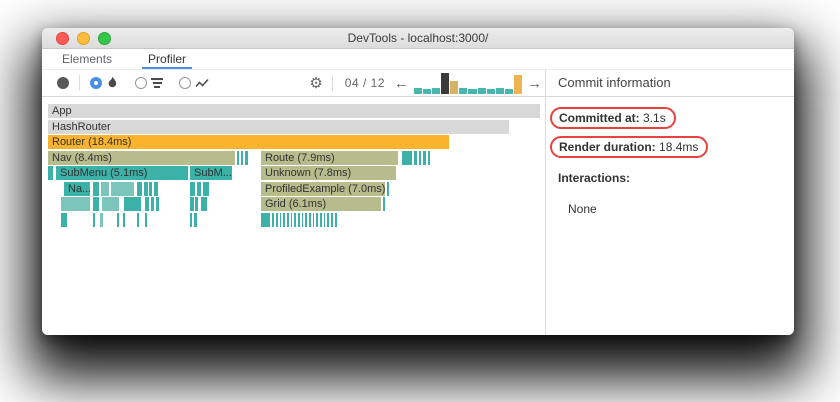 The width and height of the screenshot is (840, 402). I want to click on flame-bar: Route (7.9ms), so click(329, 158).